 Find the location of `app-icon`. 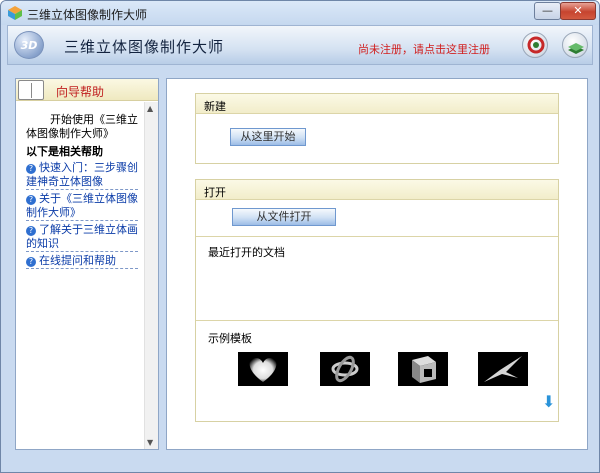

app-icon is located at coordinates (15, 13).